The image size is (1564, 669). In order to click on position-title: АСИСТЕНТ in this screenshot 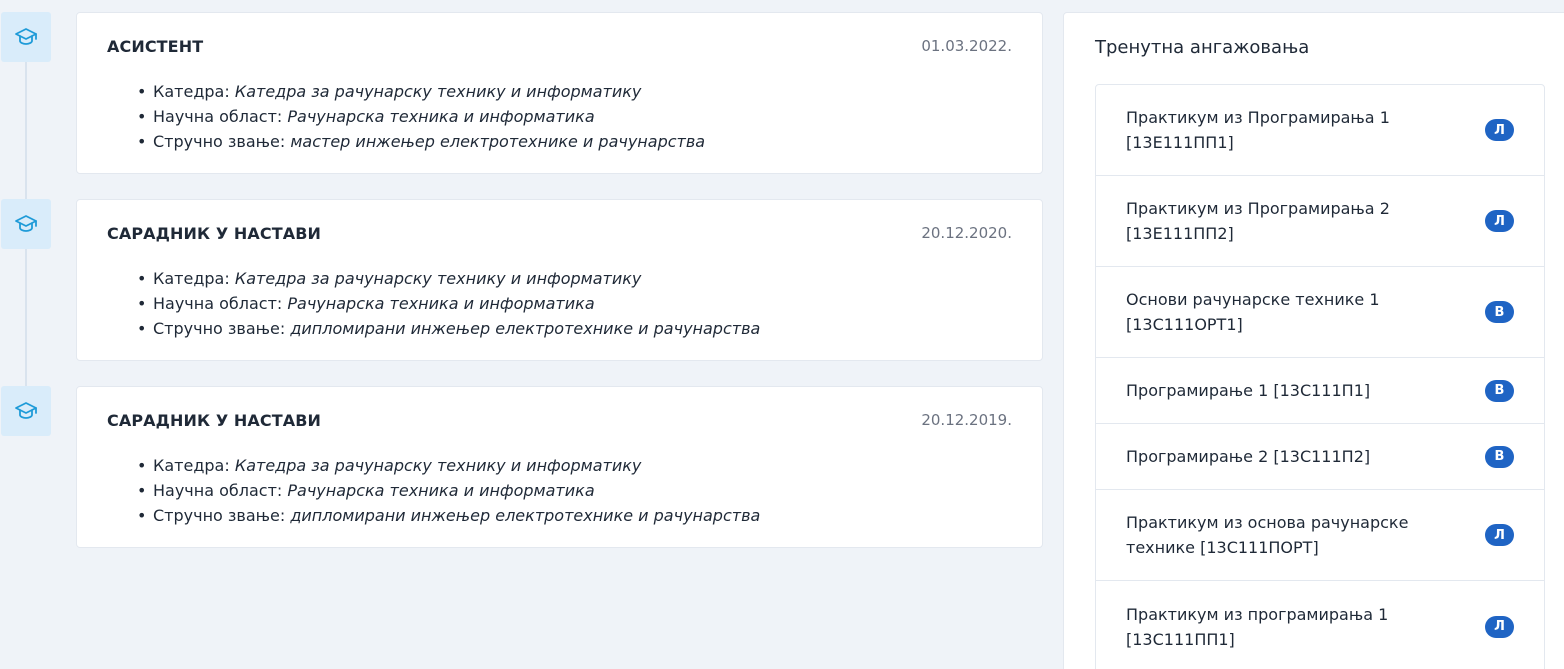, I will do `click(155, 46)`.